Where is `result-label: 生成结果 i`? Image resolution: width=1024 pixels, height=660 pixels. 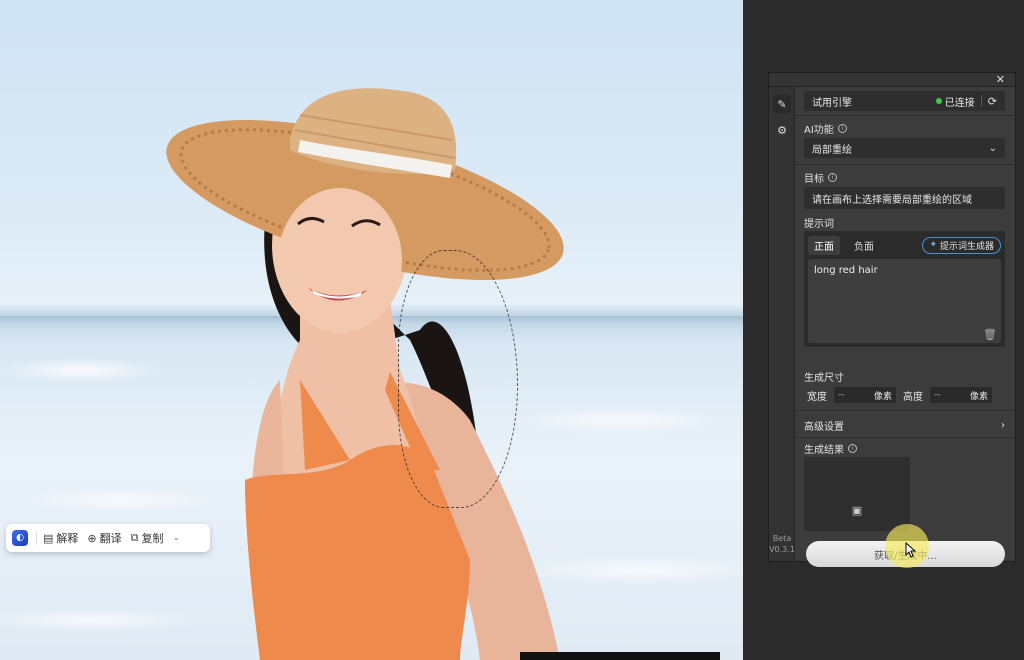 result-label: 生成结果 i is located at coordinates (830, 448).